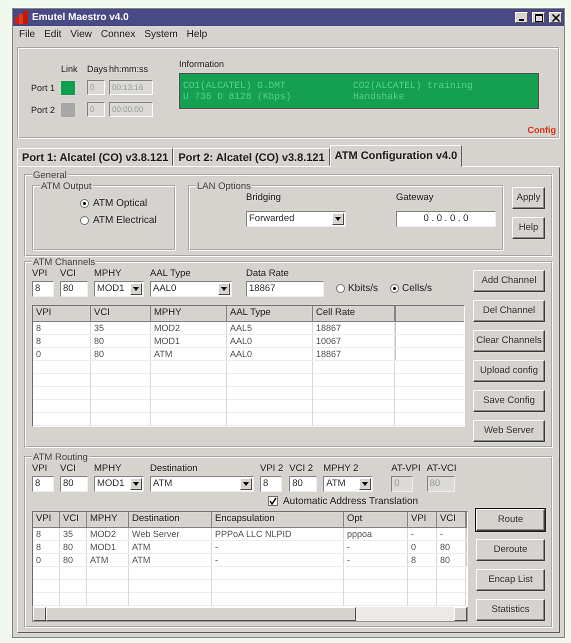 Image resolution: width=571 pixels, height=643 pixels. Describe the element at coordinates (96, 110) in the screenshot. I see `days-field: 0` at that location.